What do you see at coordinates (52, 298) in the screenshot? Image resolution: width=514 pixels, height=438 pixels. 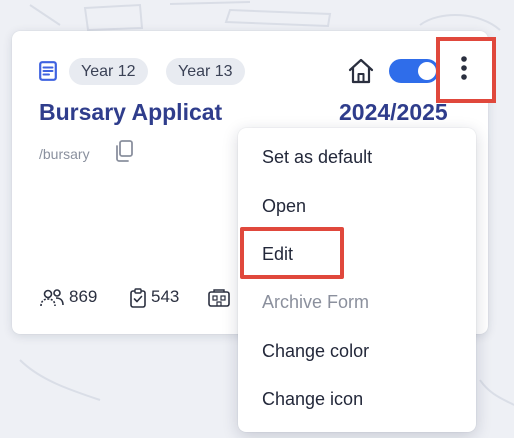 I see `users-icon` at bounding box center [52, 298].